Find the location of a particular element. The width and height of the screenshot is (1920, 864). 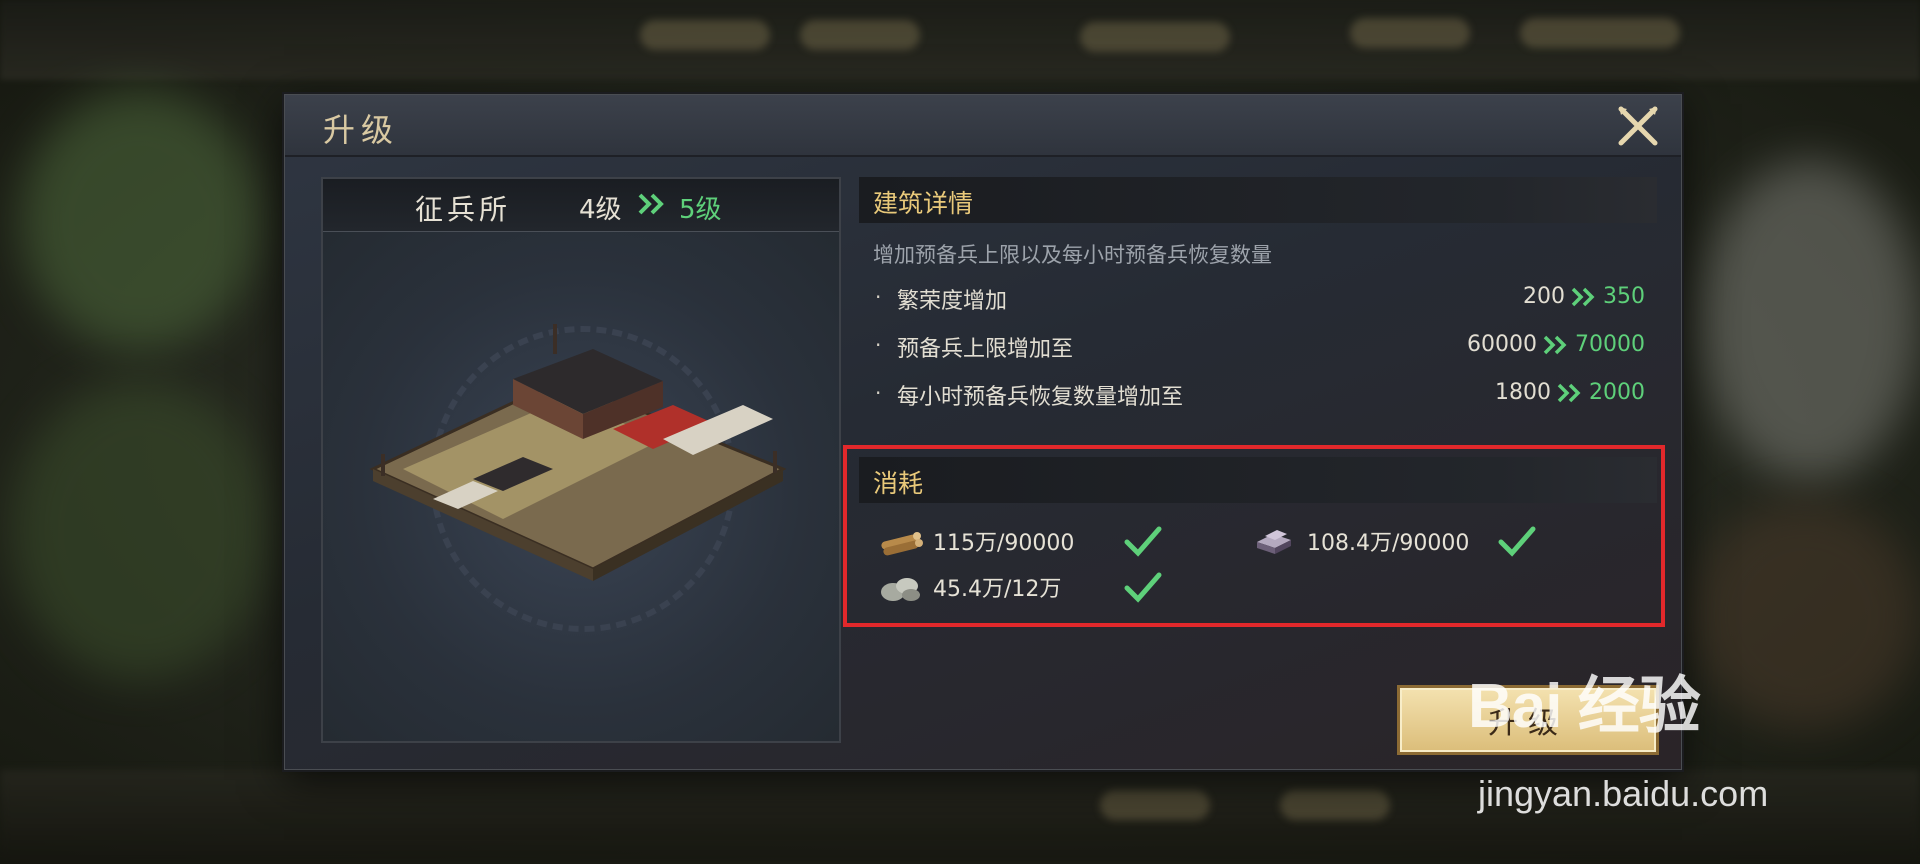

dialog-title: 升级 is located at coordinates (361, 130).